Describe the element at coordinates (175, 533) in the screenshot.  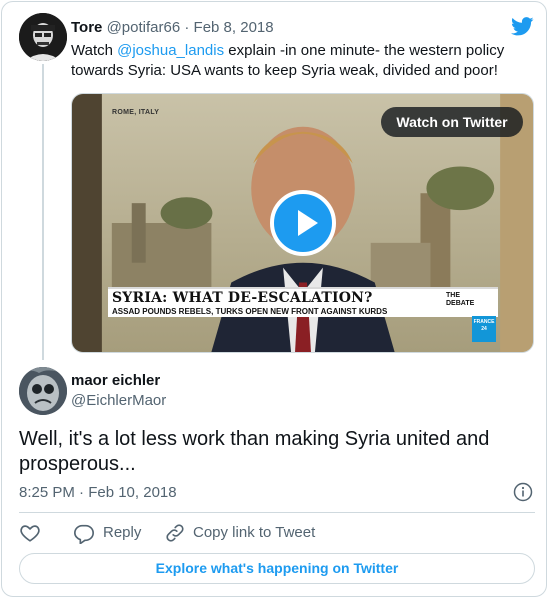
I see `link-icon` at that location.